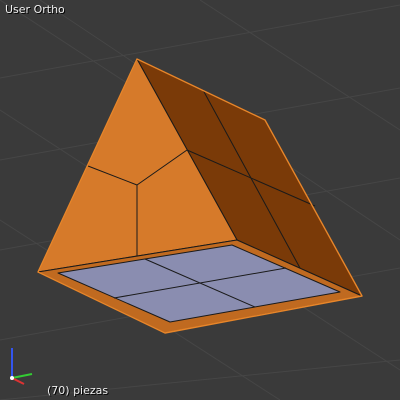  Describe the element at coordinates (21, 366) in the screenshot. I see `axis-gizmo` at that location.